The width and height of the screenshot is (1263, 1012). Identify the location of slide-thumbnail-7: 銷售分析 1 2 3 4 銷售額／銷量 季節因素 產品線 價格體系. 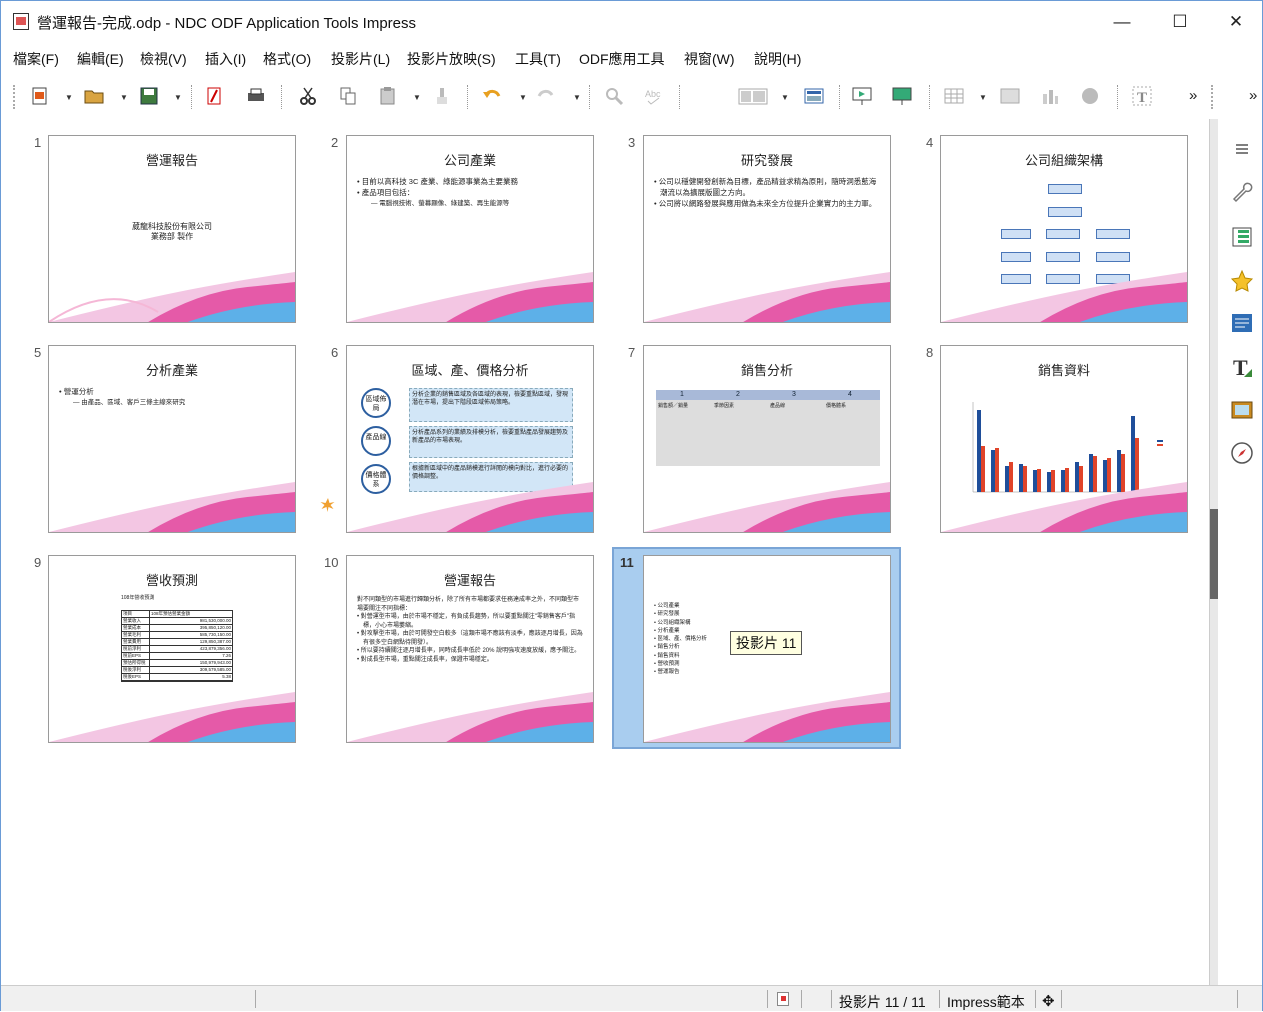
(767, 439).